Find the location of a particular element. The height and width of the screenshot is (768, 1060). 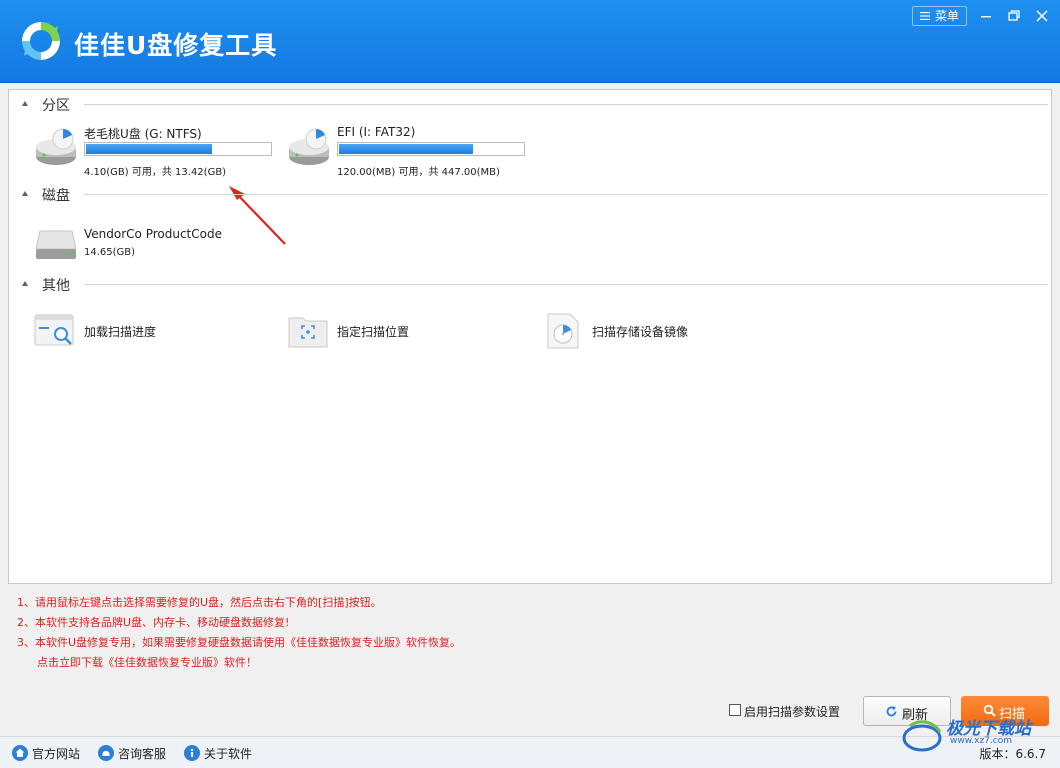

section-label-partition: 分区 is located at coordinates (56, 106).